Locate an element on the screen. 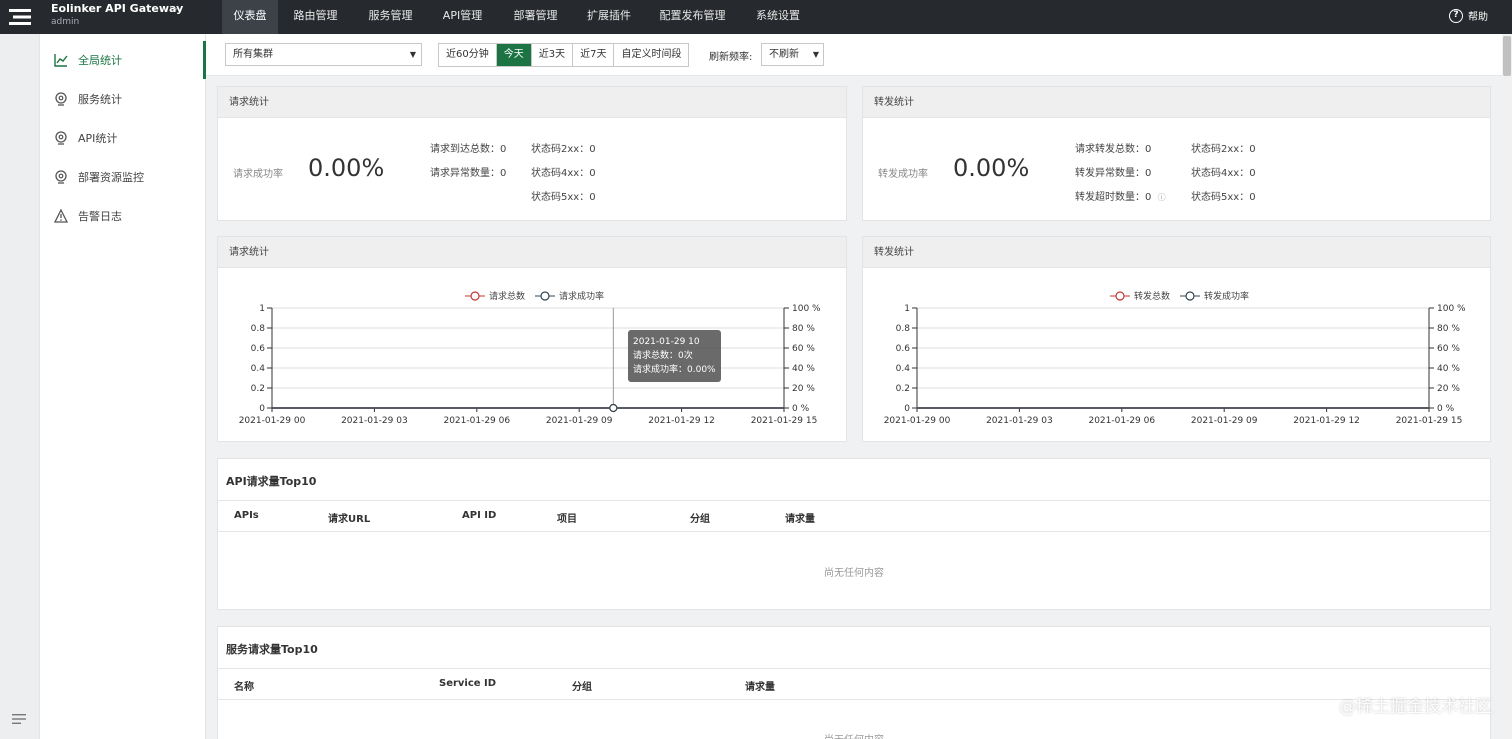 This screenshot has height=739, width=1512. service-top10-panel: 服务请求量Top10 名称 Service ID 分组 请求量 尚无任何内容 is located at coordinates (854, 682).